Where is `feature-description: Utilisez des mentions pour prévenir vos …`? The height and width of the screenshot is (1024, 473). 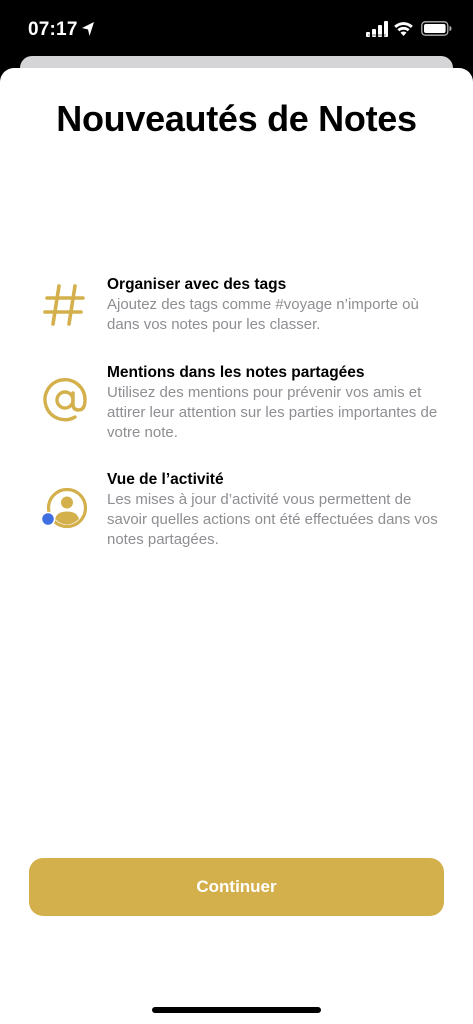
feature-description: Utilisez des mentions pour prévenir vos … is located at coordinates (272, 412).